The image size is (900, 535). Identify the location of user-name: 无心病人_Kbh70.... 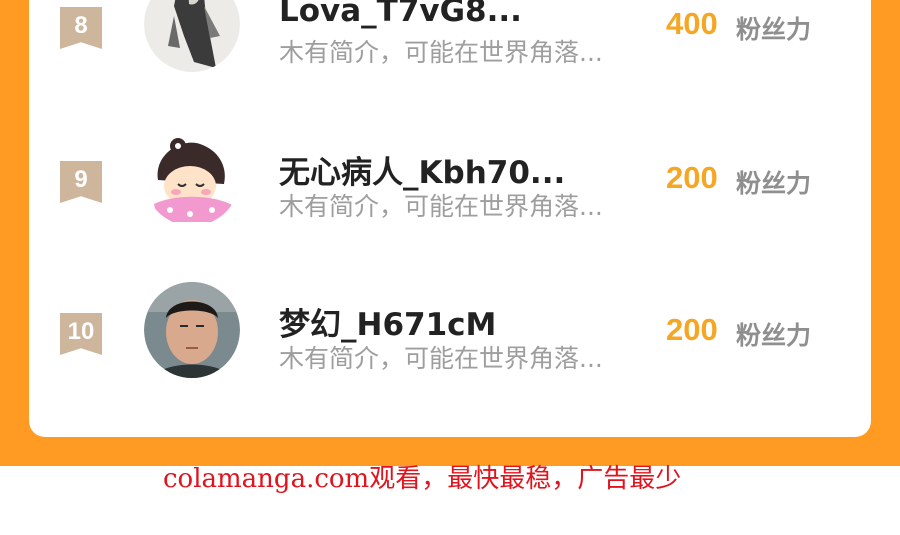
(422, 169).